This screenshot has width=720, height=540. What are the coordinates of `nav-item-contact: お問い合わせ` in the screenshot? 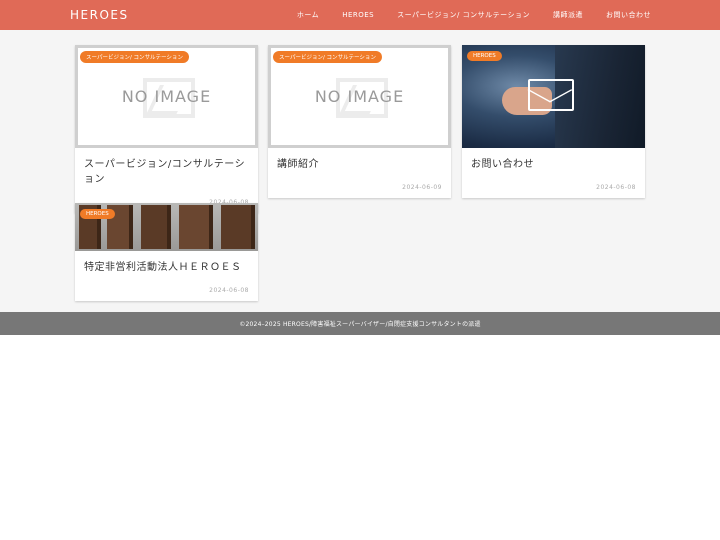 It's located at (628, 15).